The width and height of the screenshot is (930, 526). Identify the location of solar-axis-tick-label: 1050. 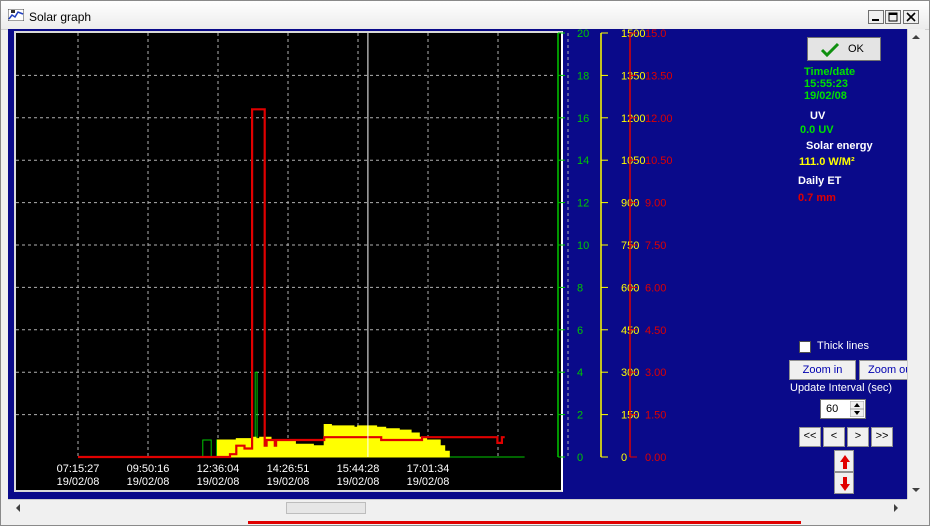
(633, 161).